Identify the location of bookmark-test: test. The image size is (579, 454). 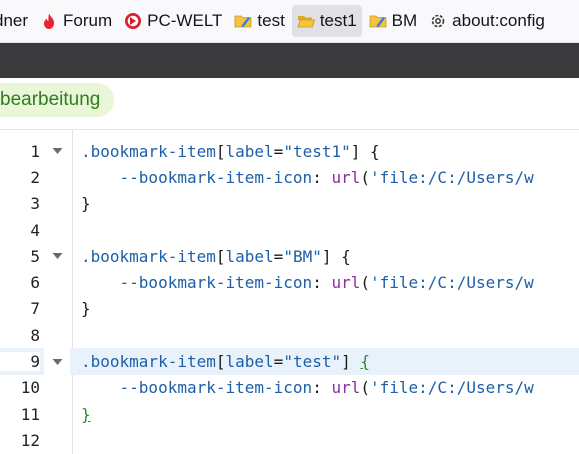
(259, 21).